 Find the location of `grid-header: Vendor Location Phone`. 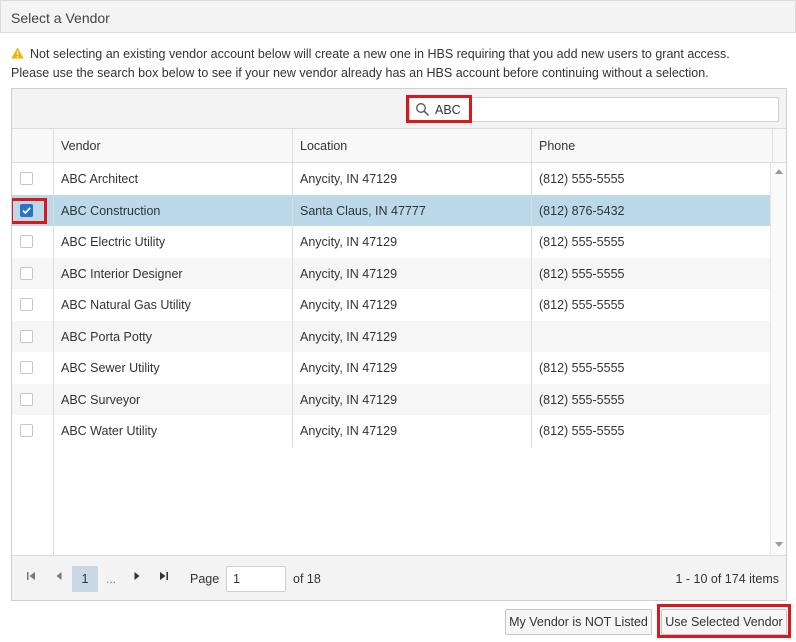

grid-header: Vendor Location Phone is located at coordinates (399, 146).